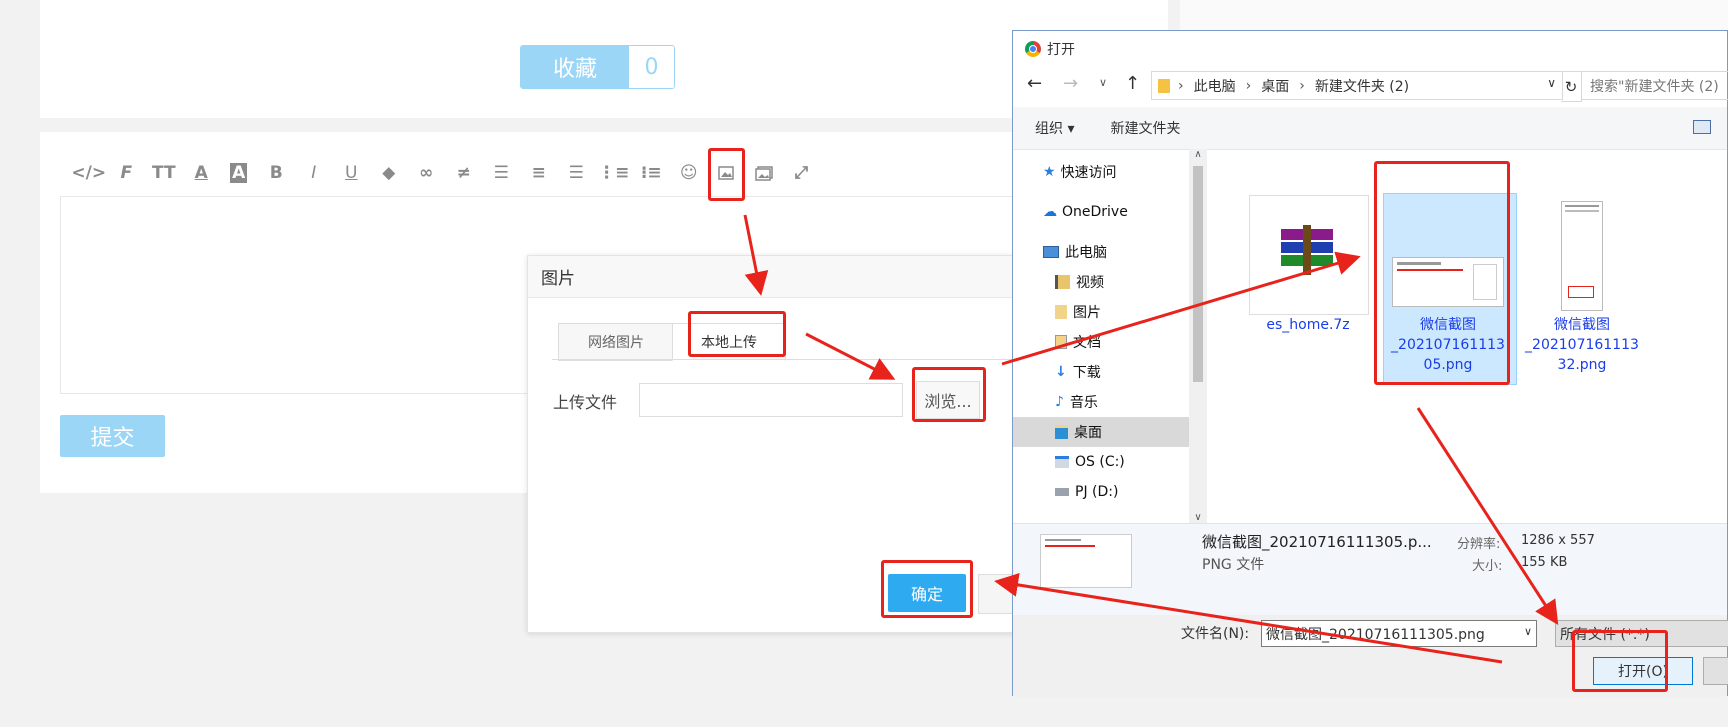 The image size is (1728, 727). What do you see at coordinates (1248, 618) in the screenshot?
I see `arrow-open-to-confirm` at bounding box center [1248, 618].